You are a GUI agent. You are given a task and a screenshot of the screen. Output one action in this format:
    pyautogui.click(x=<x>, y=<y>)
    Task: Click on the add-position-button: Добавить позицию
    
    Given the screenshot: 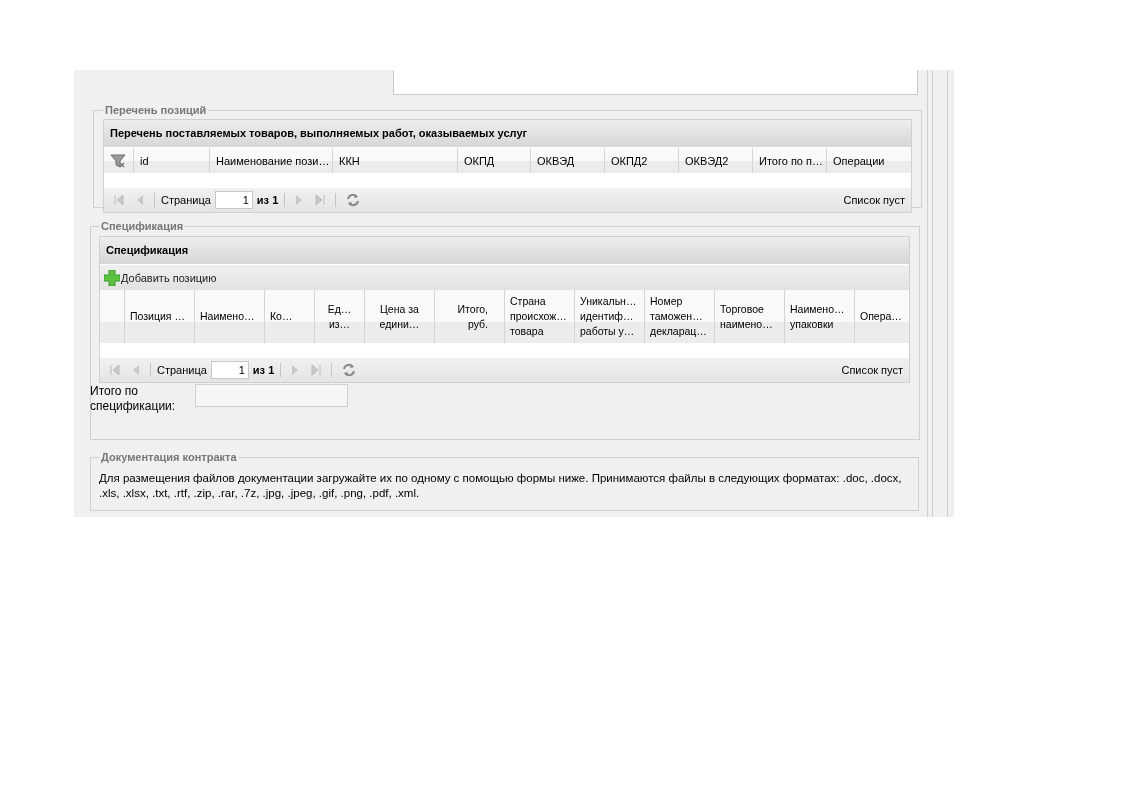 What is the action you would take?
    pyautogui.click(x=160, y=277)
    